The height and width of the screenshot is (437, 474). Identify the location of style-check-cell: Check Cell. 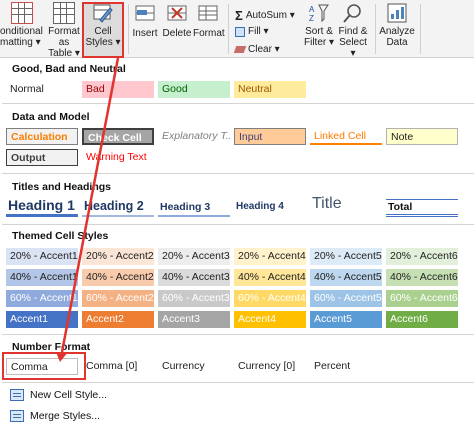
(118, 136).